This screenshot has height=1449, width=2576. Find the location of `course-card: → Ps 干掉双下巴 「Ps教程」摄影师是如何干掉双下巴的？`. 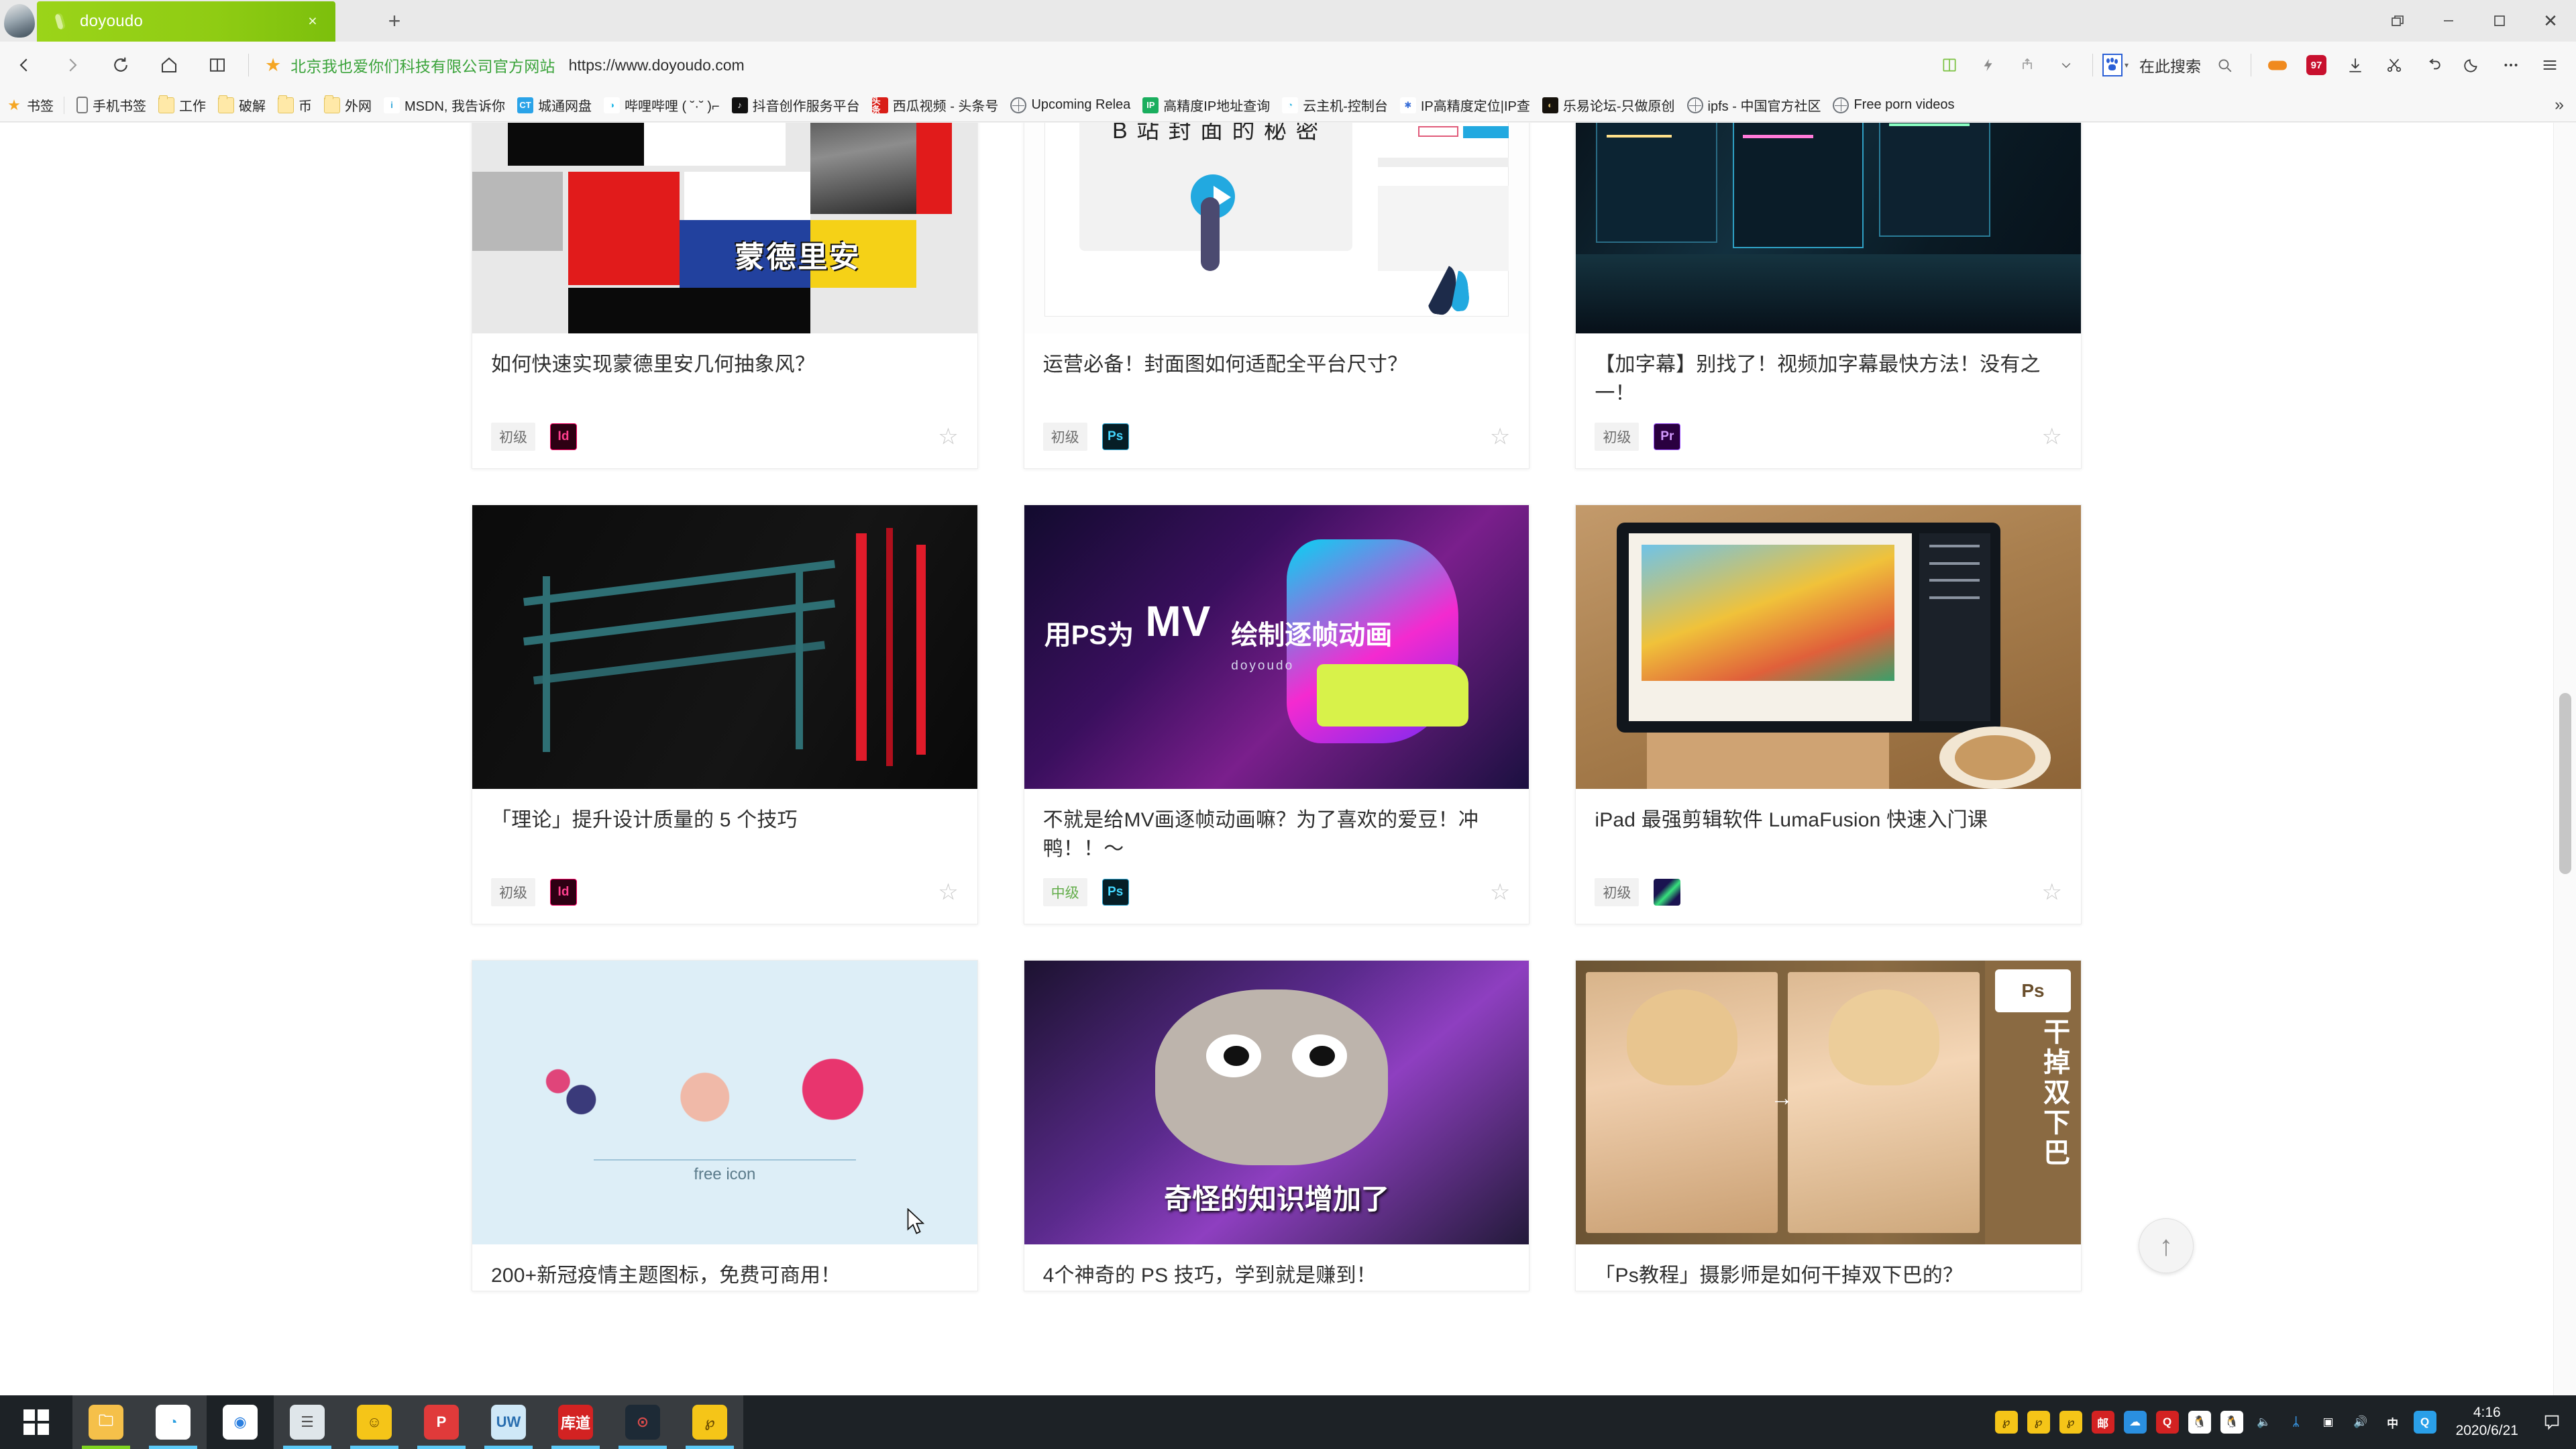

course-card: → Ps 干掉双下巴 「Ps教程」摄影师是如何干掉双下巴的？ is located at coordinates (1828, 1125).